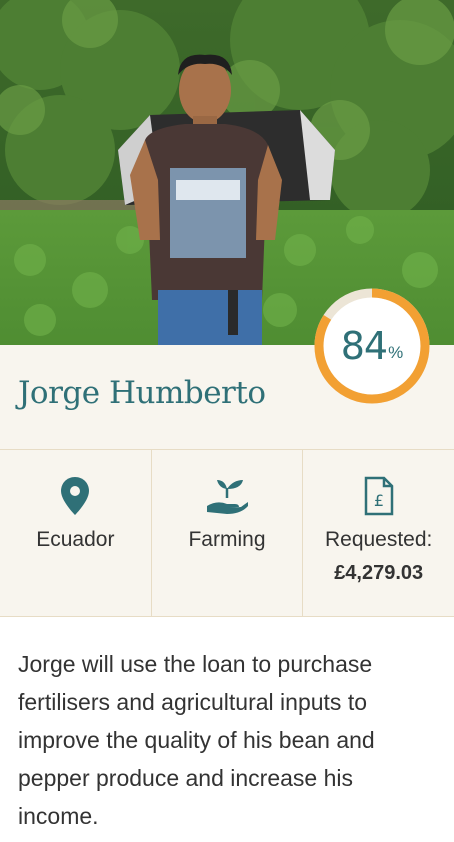 The image size is (454, 842). I want to click on stat-sector: Farming, so click(228, 533).